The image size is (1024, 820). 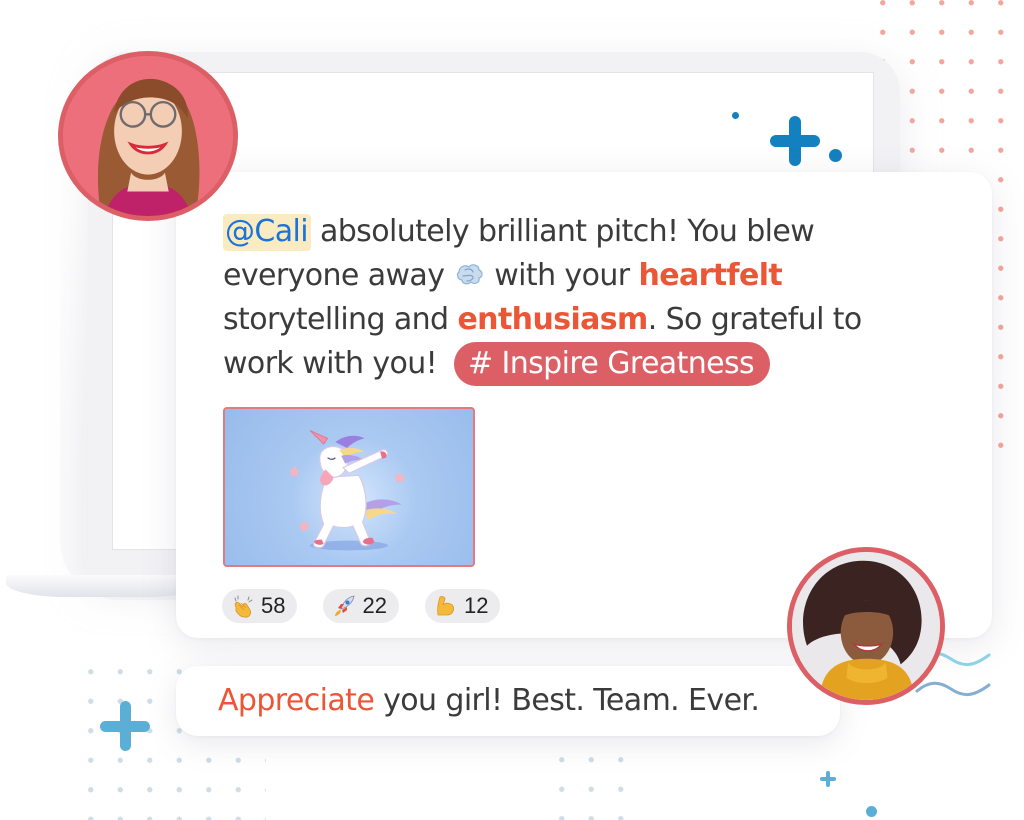 I want to click on post-text: storytelling and, so click(x=340, y=319).